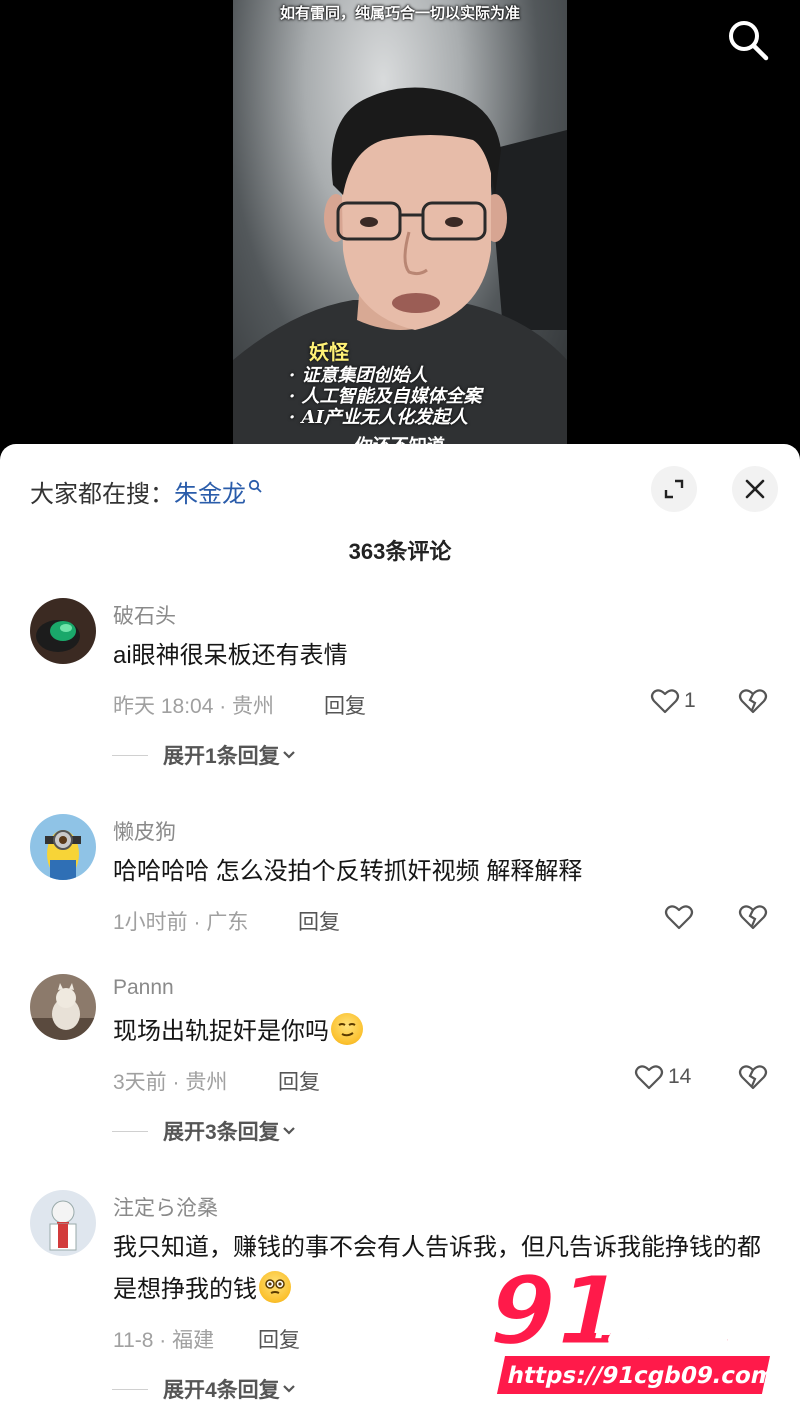 The width and height of the screenshot is (800, 1424). What do you see at coordinates (641, 1375) in the screenshot?
I see `watermark-url: https://91cgb09.com` at bounding box center [641, 1375].